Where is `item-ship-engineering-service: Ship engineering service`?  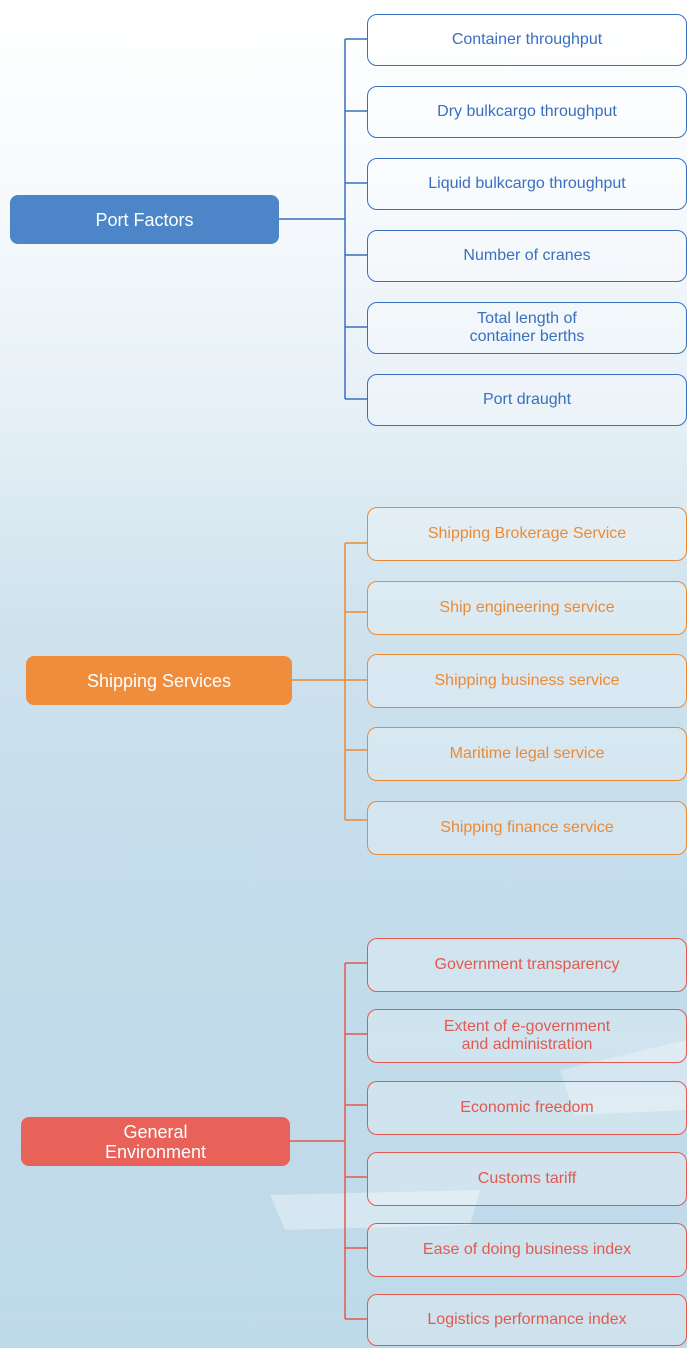 item-ship-engineering-service: Ship engineering service is located at coordinates (527, 608).